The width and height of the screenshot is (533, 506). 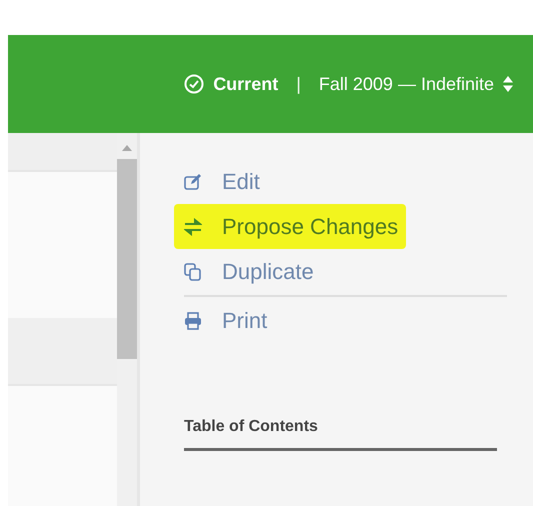 What do you see at coordinates (415, 84) in the screenshot?
I see `term-selector: Fall 2009 — Indefinite` at bounding box center [415, 84].